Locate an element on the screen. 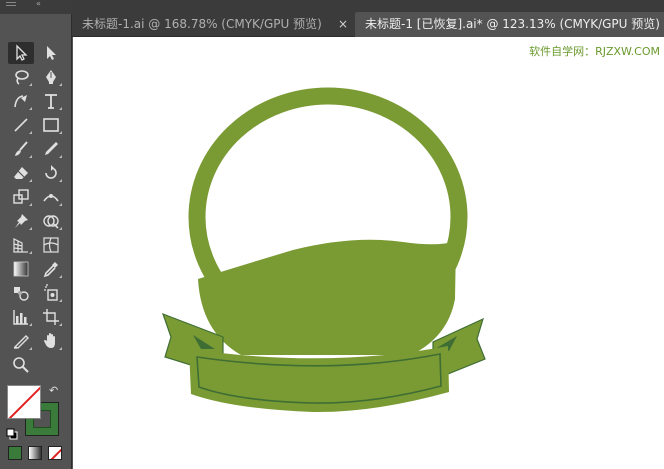 Image resolution: width=664 pixels, height=469 pixels. mesh-icon is located at coordinates (51, 245).